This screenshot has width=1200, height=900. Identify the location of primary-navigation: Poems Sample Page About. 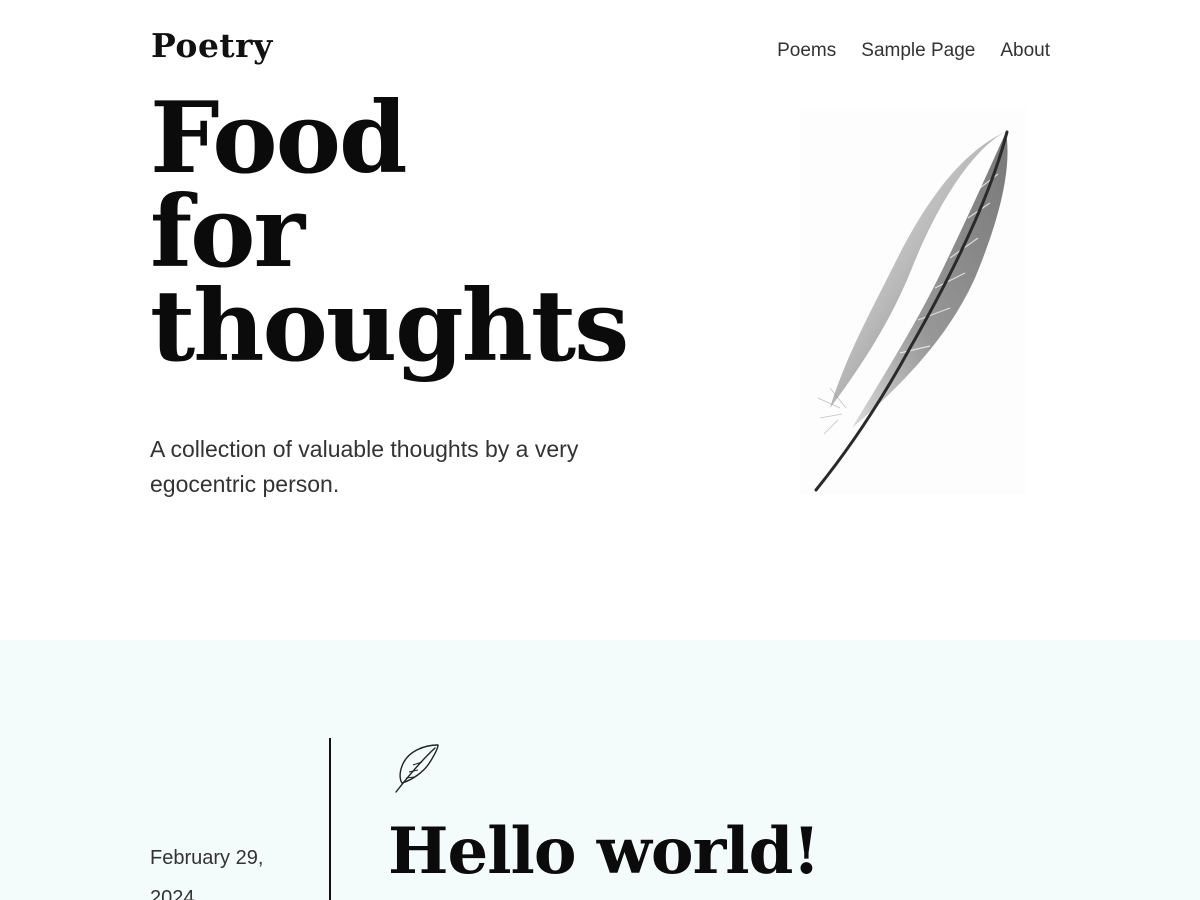
(913, 51).